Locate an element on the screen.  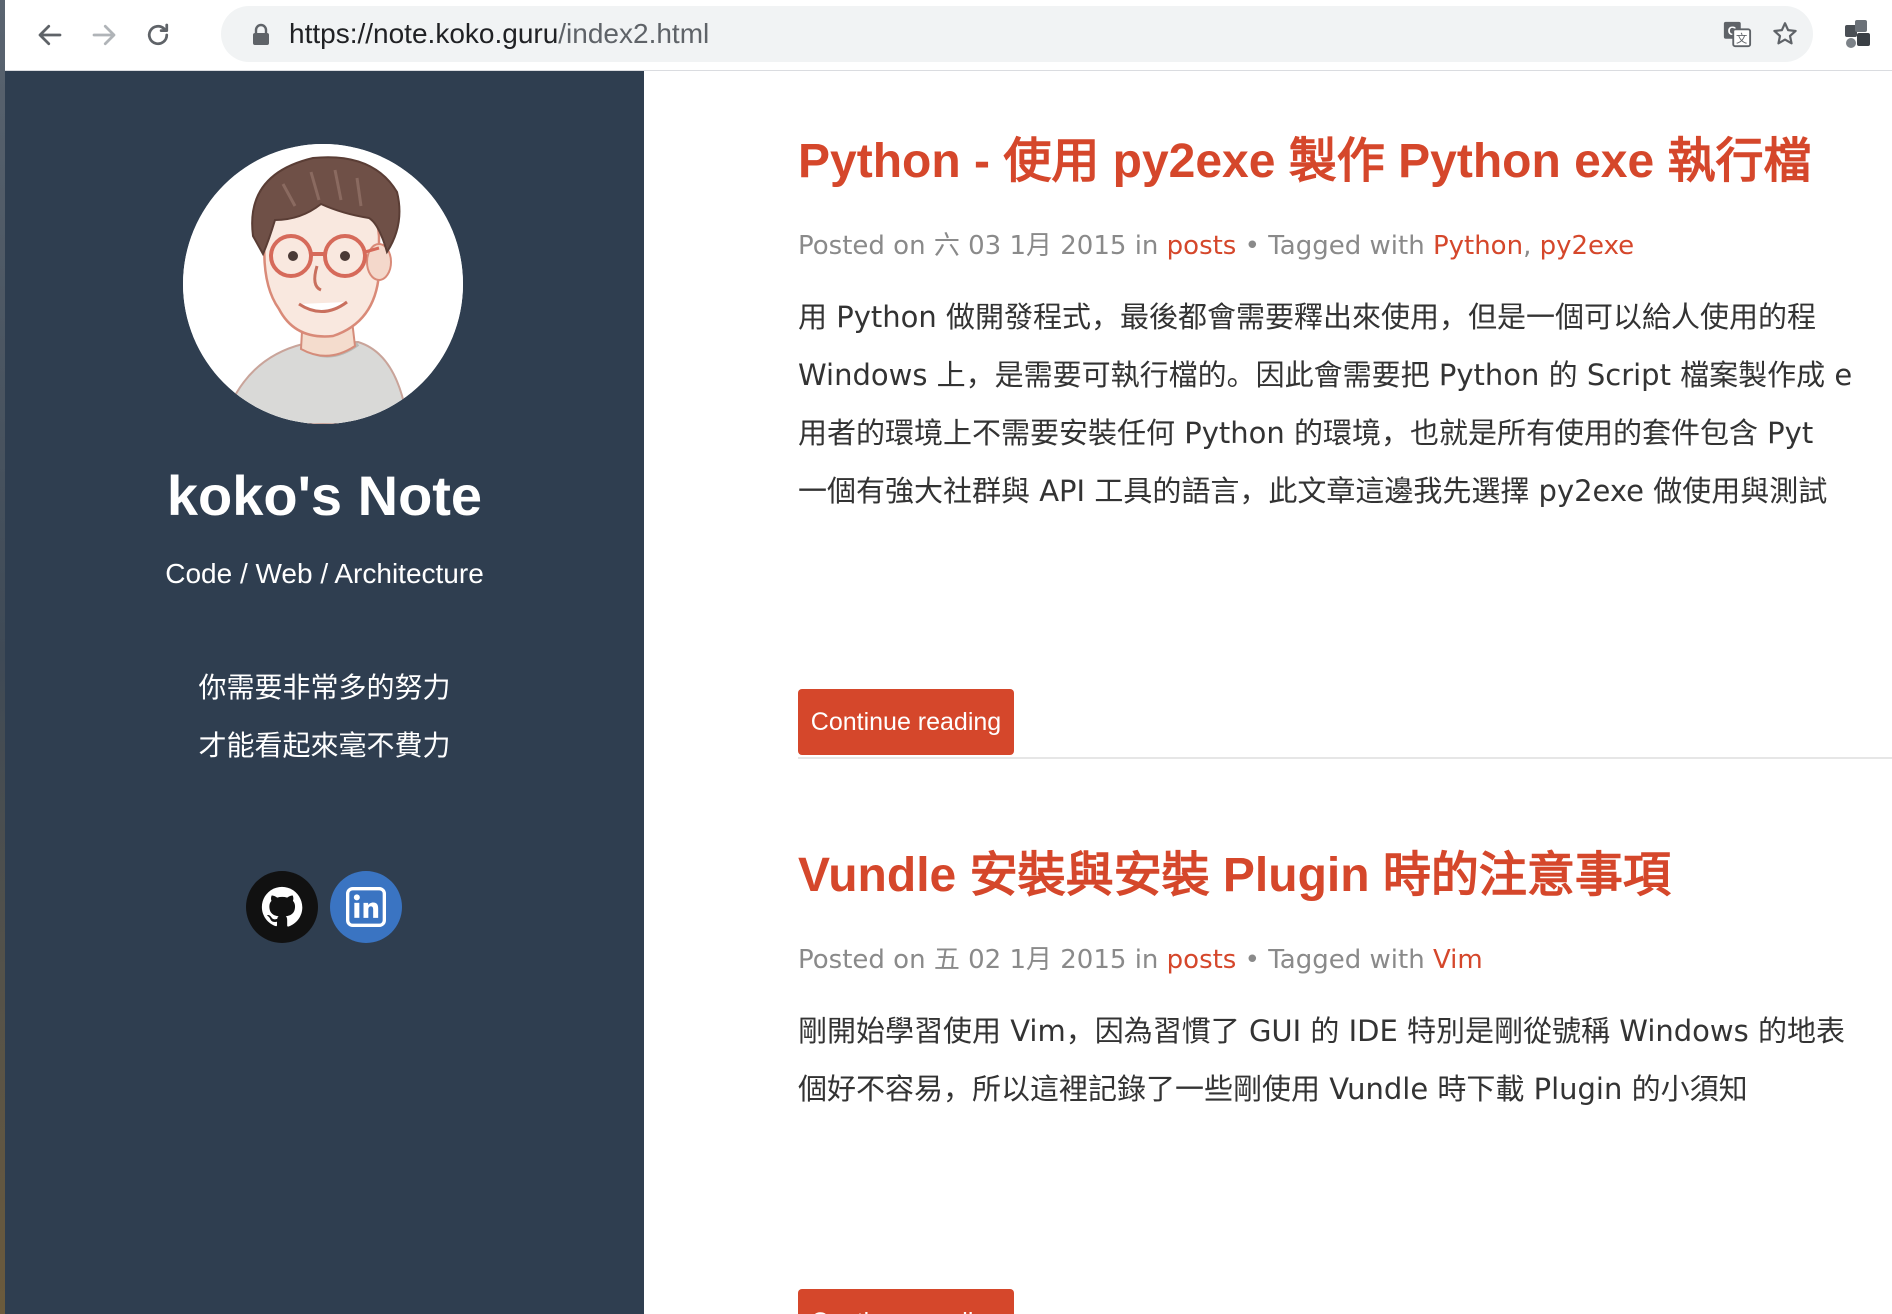
post-divider is located at coordinates (1345, 758).